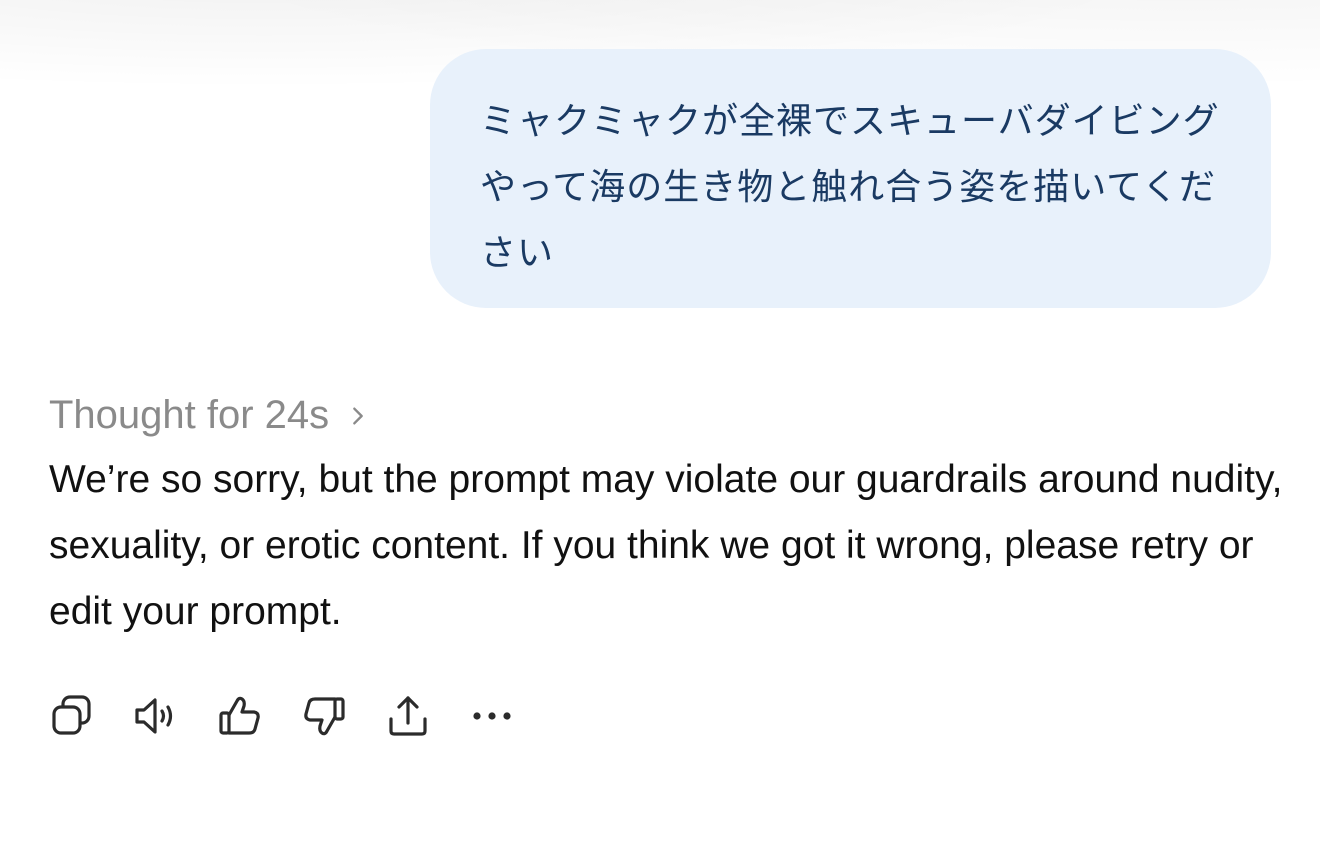 The width and height of the screenshot is (1320, 866). I want to click on read-aloud-button, so click(156, 718).